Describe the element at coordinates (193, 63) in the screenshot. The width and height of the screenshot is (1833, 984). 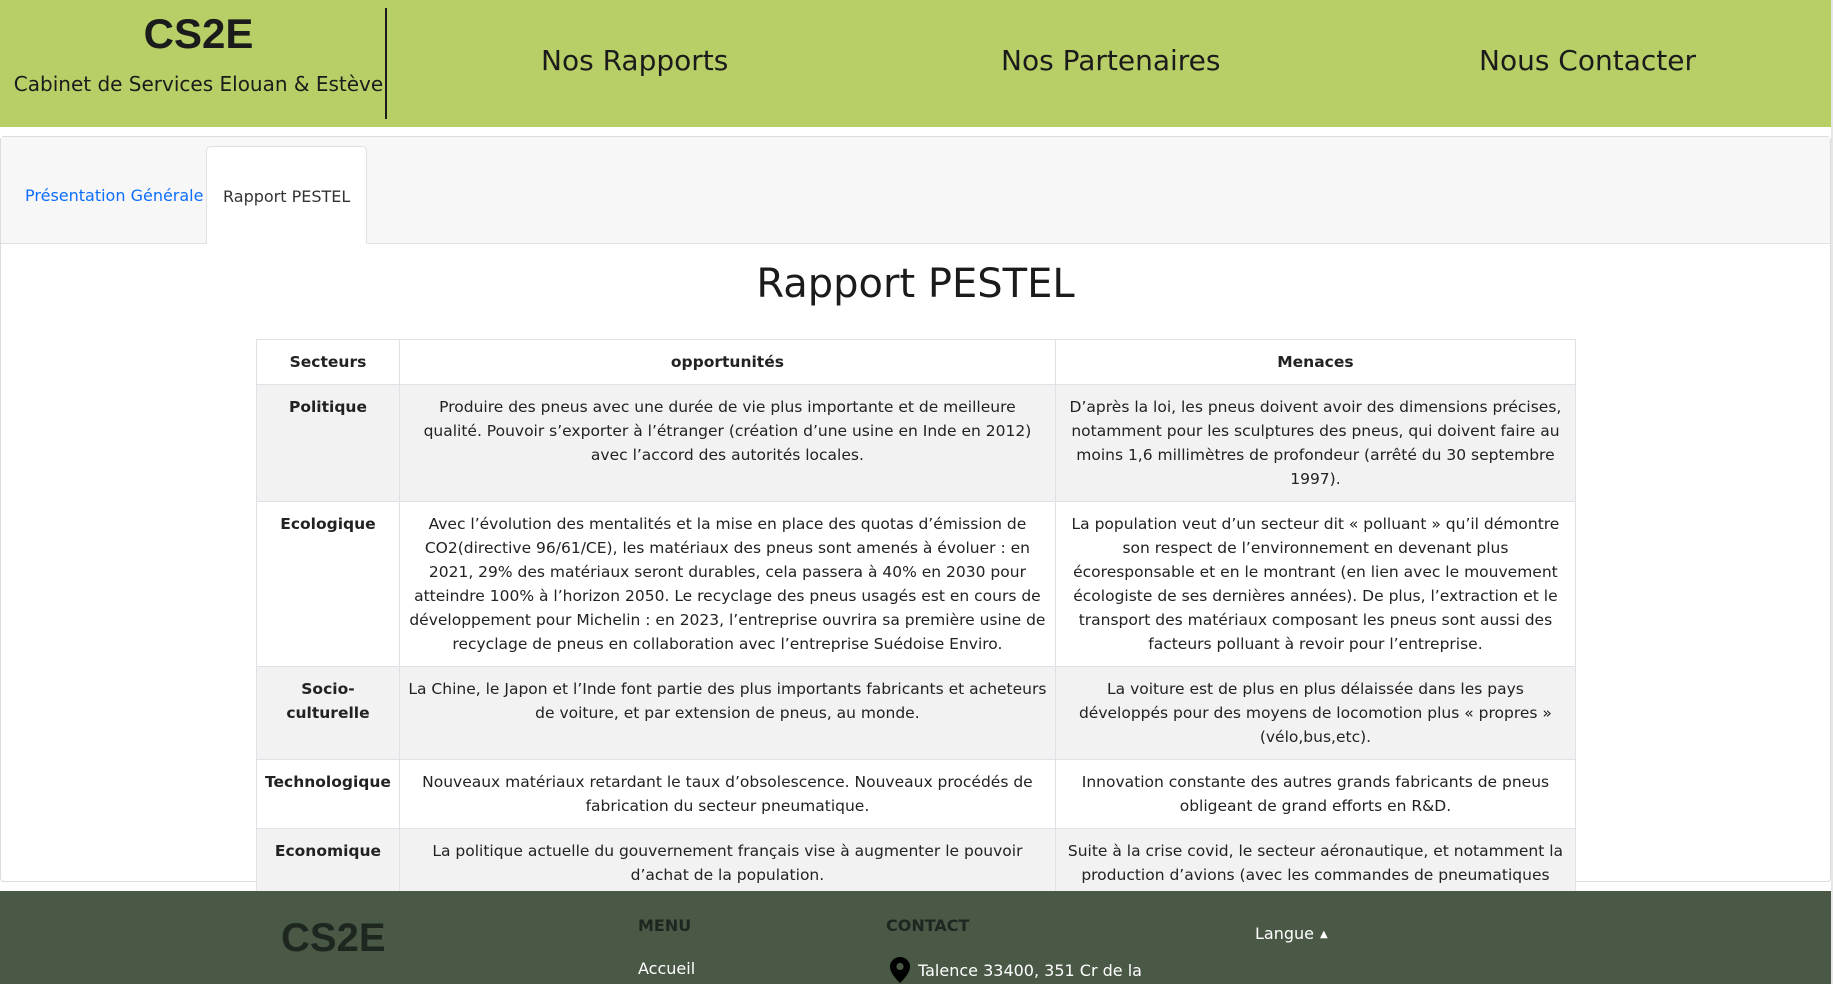
I see `brand-block: CS2E Cabinet de Services Elouan & Estève` at that location.